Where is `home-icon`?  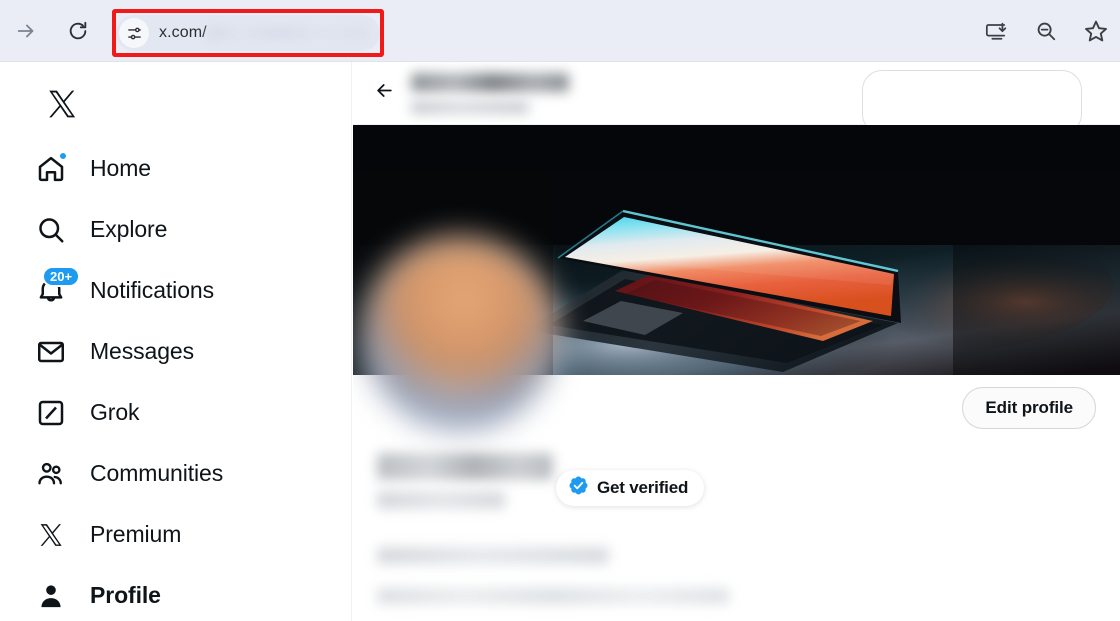 home-icon is located at coordinates (51, 169).